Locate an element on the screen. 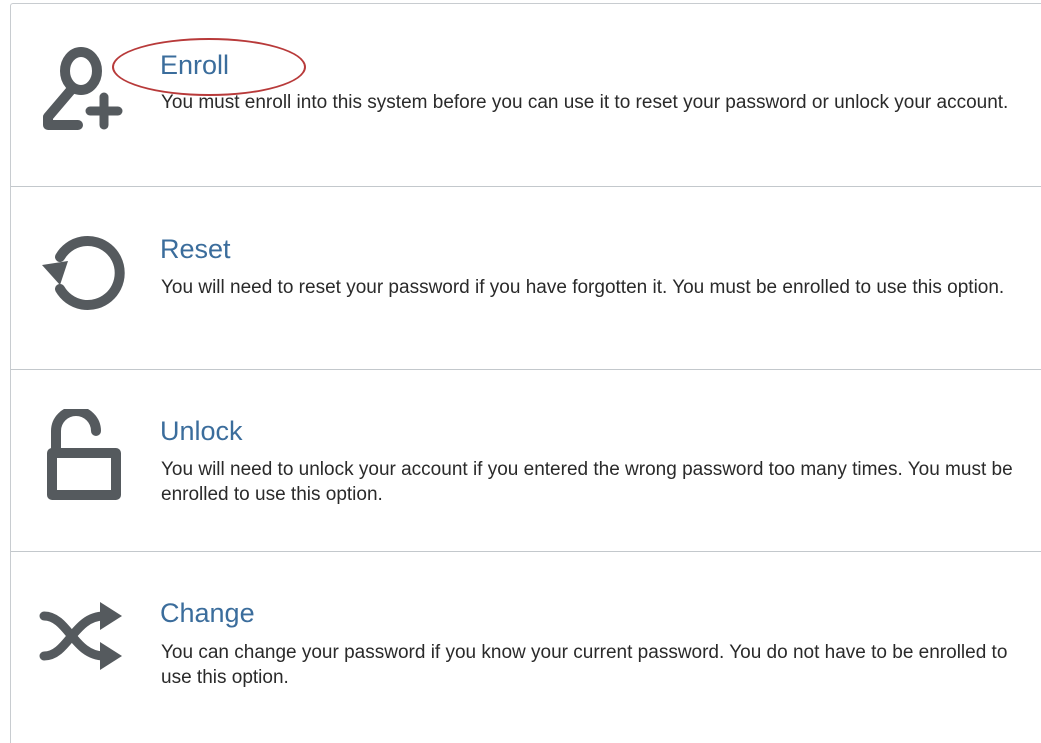  change-link: Change is located at coordinates (207, 613).